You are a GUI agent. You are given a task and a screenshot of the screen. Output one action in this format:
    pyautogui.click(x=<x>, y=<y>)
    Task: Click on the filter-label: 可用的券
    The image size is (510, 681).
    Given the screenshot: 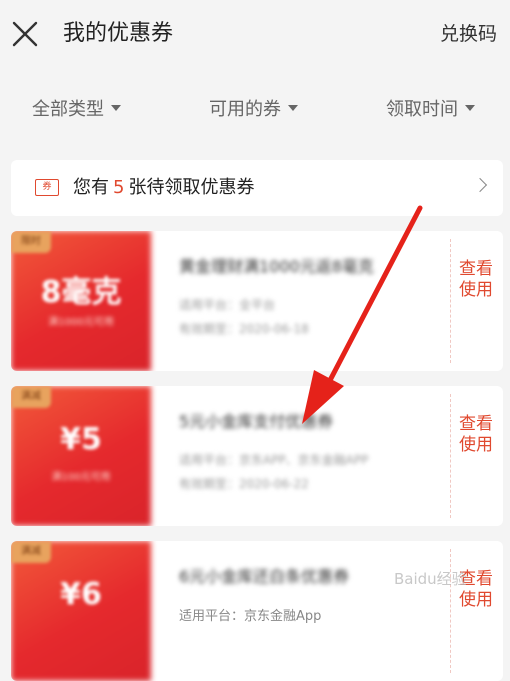 What is the action you would take?
    pyautogui.click(x=245, y=109)
    